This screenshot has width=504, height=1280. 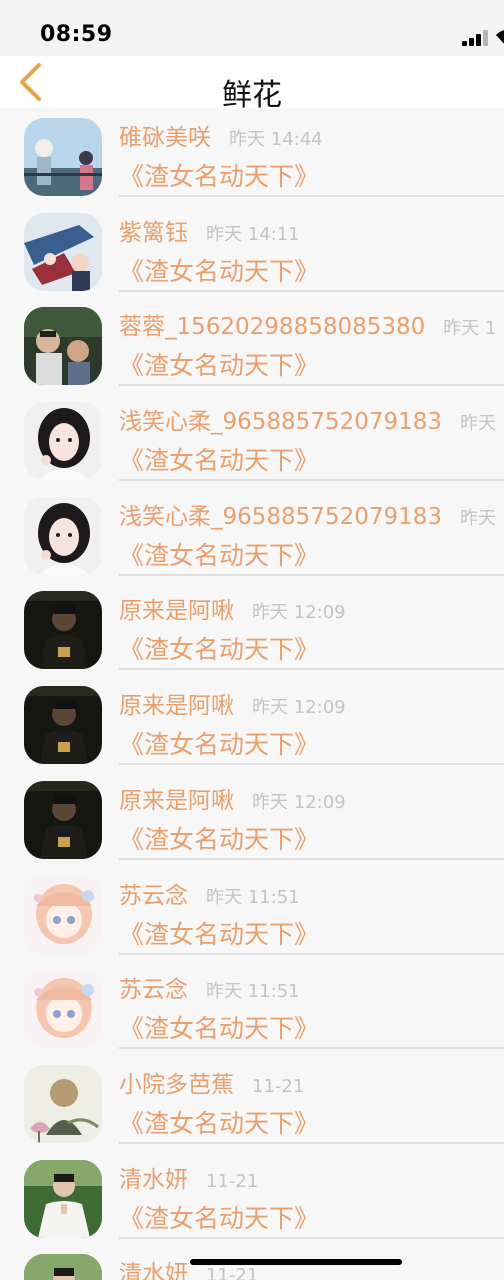 What do you see at coordinates (252, 84) in the screenshot?
I see `nav-bar: 鲜花` at bounding box center [252, 84].